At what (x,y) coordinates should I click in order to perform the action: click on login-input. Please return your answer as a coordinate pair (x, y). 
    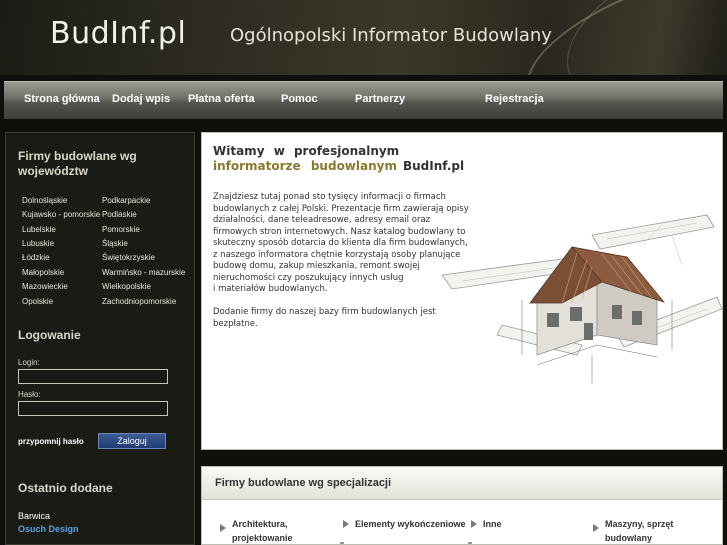
    Looking at the image, I should click on (93, 376).